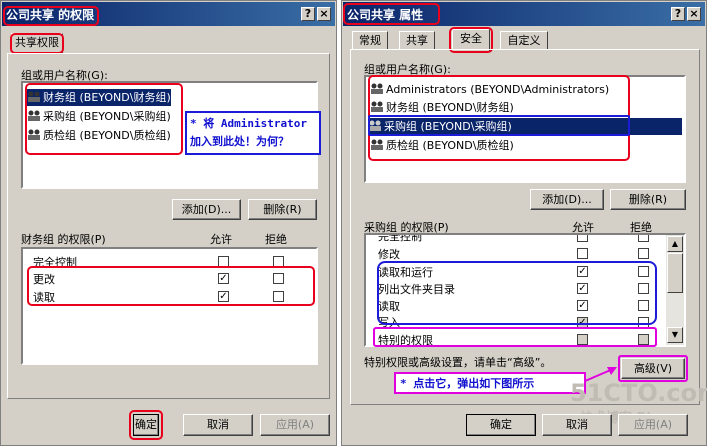 This screenshot has width=707, height=446. I want to click on special-perm-highlight, so click(515, 337).